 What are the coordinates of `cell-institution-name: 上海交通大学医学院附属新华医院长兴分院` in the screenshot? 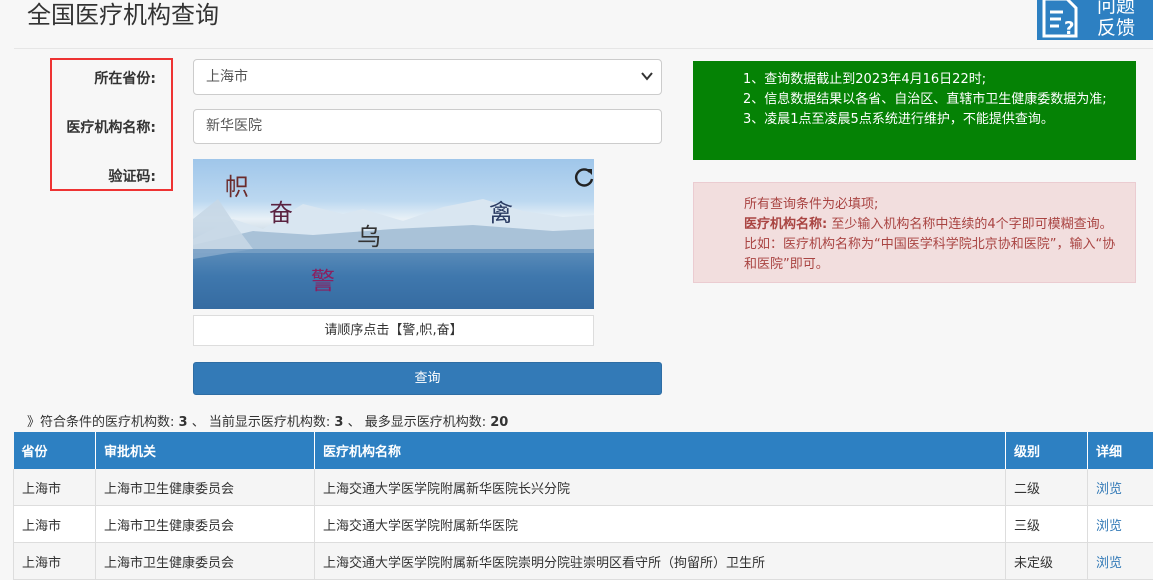 It's located at (660, 487).